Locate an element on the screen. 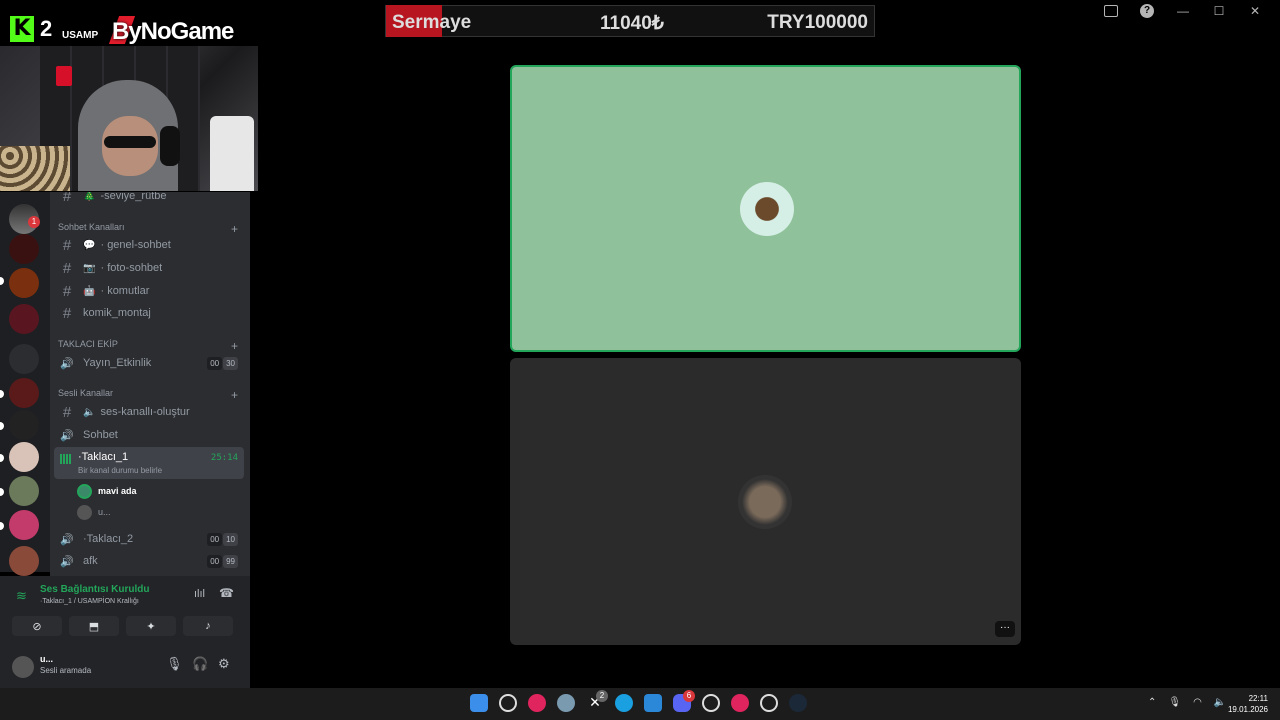 This screenshot has height=720, width=1280. channel-tag: USAMP is located at coordinates (80, 35).